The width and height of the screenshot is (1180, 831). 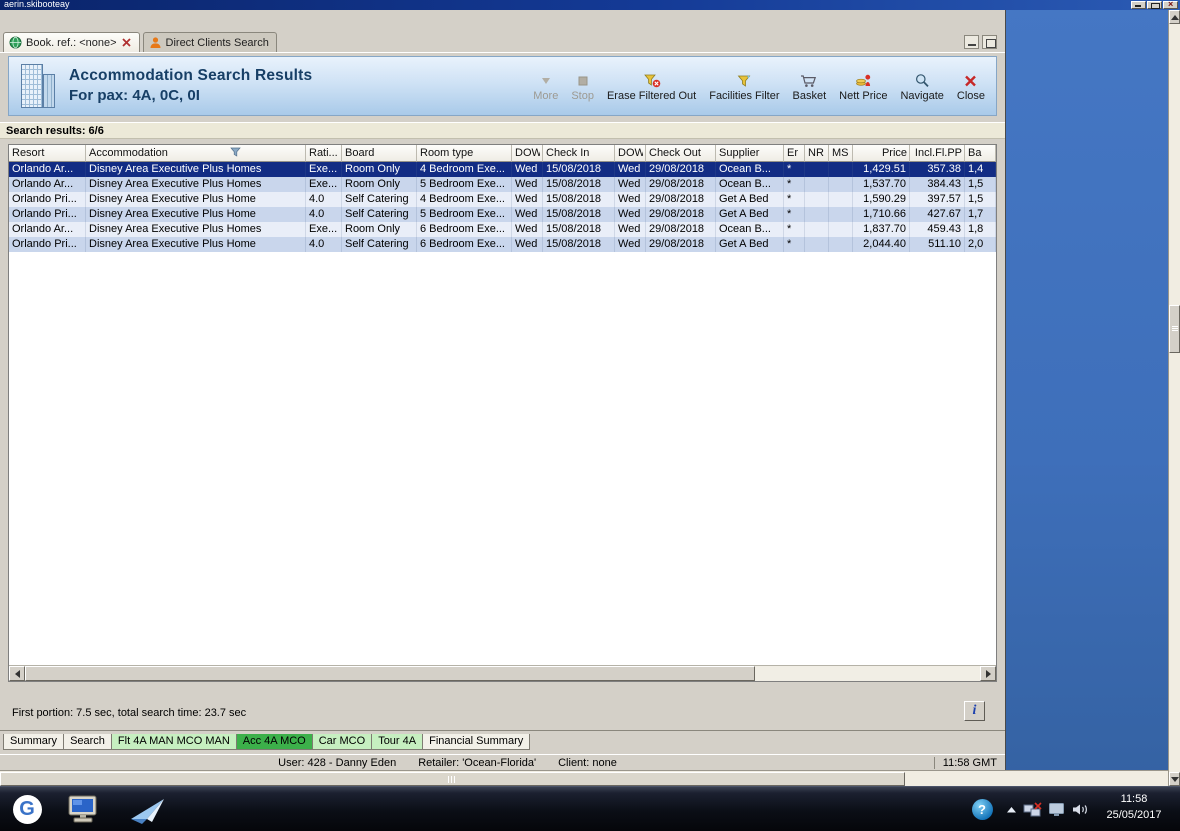 What do you see at coordinates (1032, 809) in the screenshot?
I see `network-disconnected-icon` at bounding box center [1032, 809].